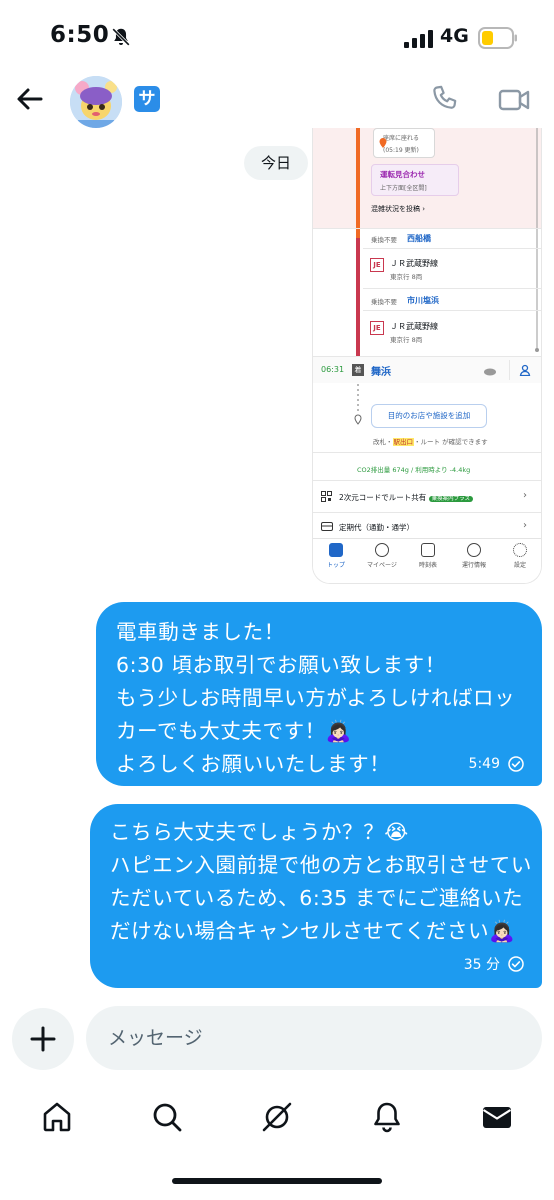 The height and width of the screenshot is (1200, 554). What do you see at coordinates (326, 496) in the screenshot?
I see `qr-code-icon` at bounding box center [326, 496].